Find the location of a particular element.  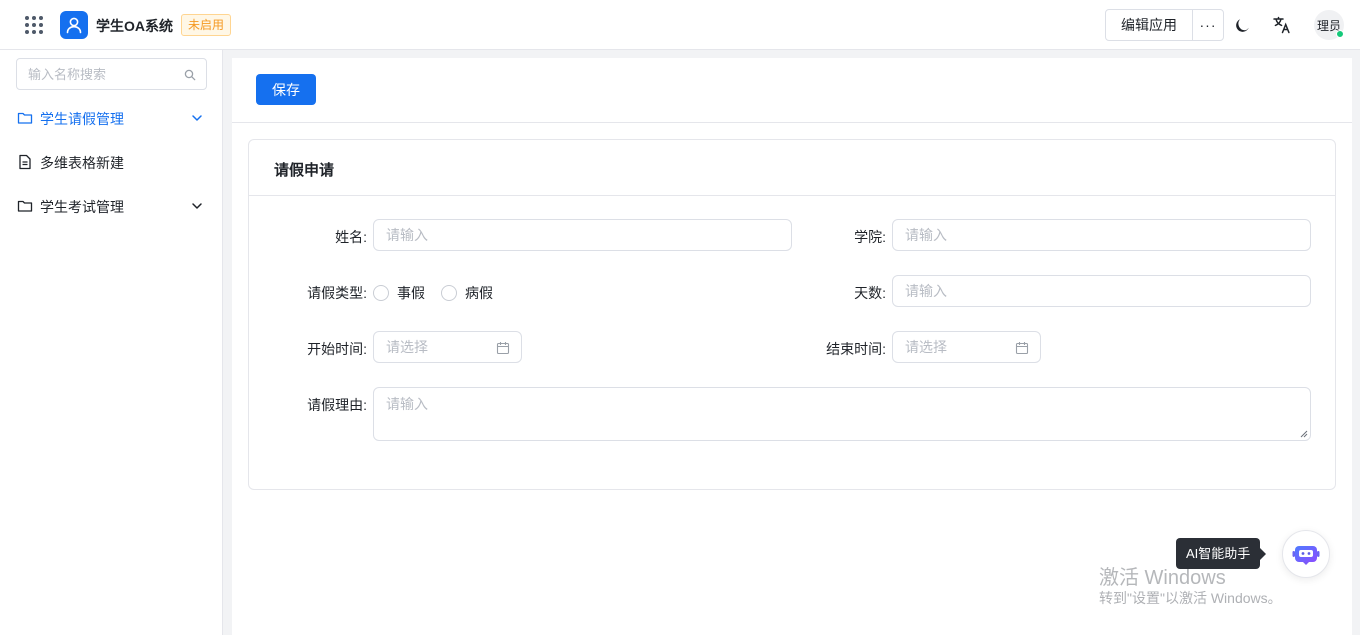

radio-sick-leave: 病假 is located at coordinates (467, 293).